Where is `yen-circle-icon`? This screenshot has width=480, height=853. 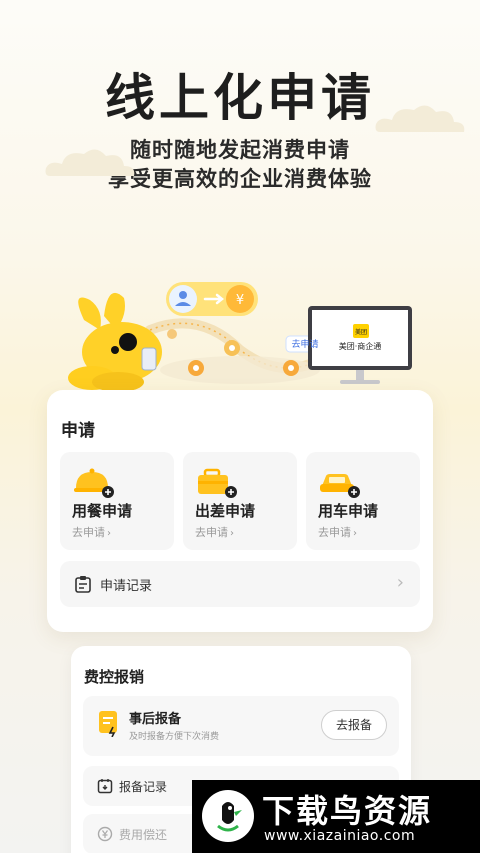
yen-circle-icon is located at coordinates (105, 834).